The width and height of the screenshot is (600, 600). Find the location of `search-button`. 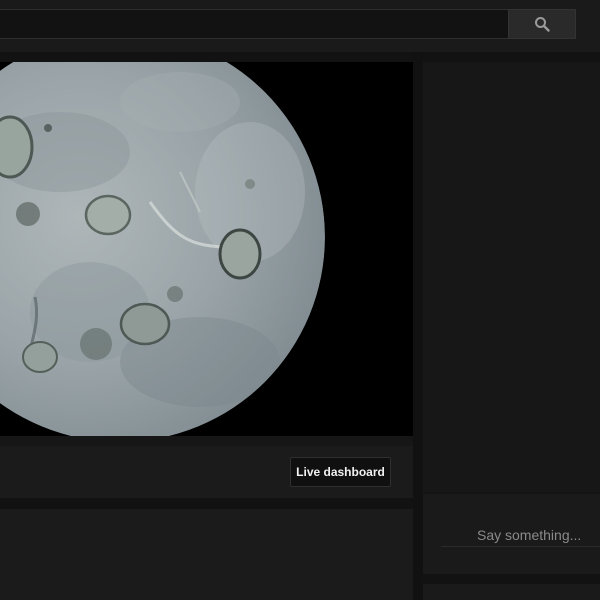

search-button is located at coordinates (542, 24).